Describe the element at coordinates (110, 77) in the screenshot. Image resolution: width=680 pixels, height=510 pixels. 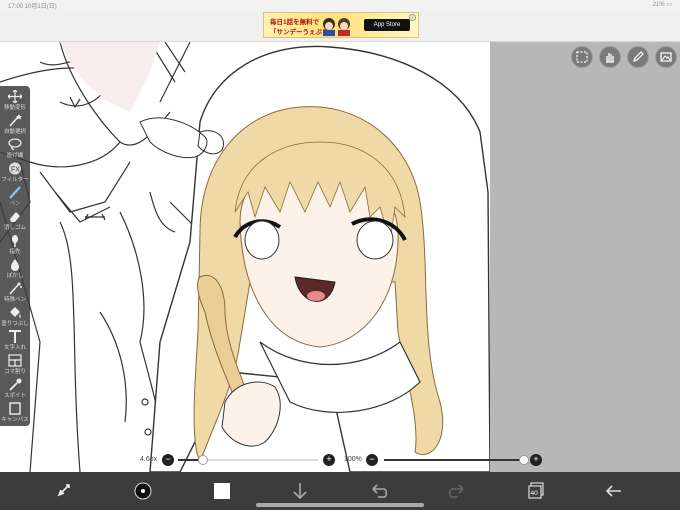
I see `boy-face-shade` at that location.